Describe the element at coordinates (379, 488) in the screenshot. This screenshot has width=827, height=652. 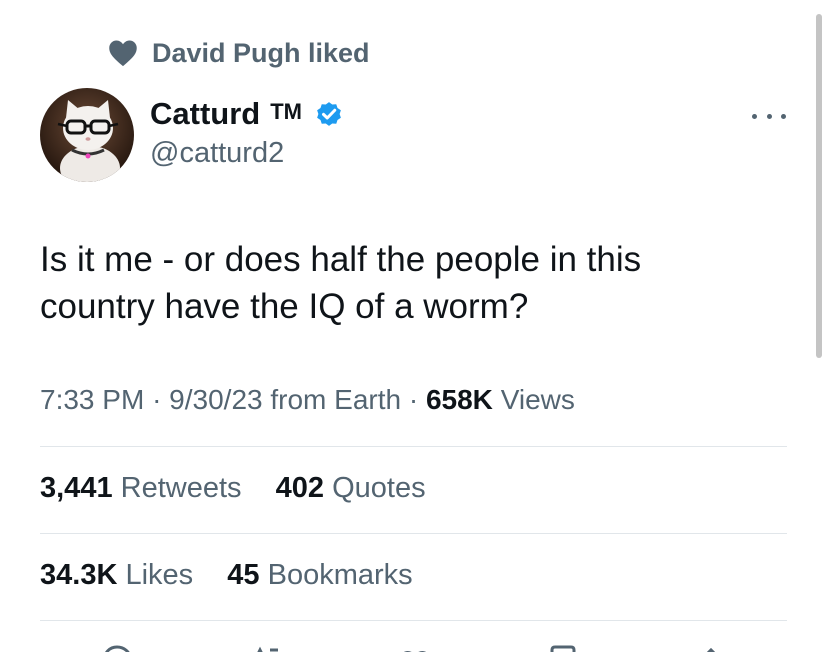
I see `quotes-label: Quotes` at that location.